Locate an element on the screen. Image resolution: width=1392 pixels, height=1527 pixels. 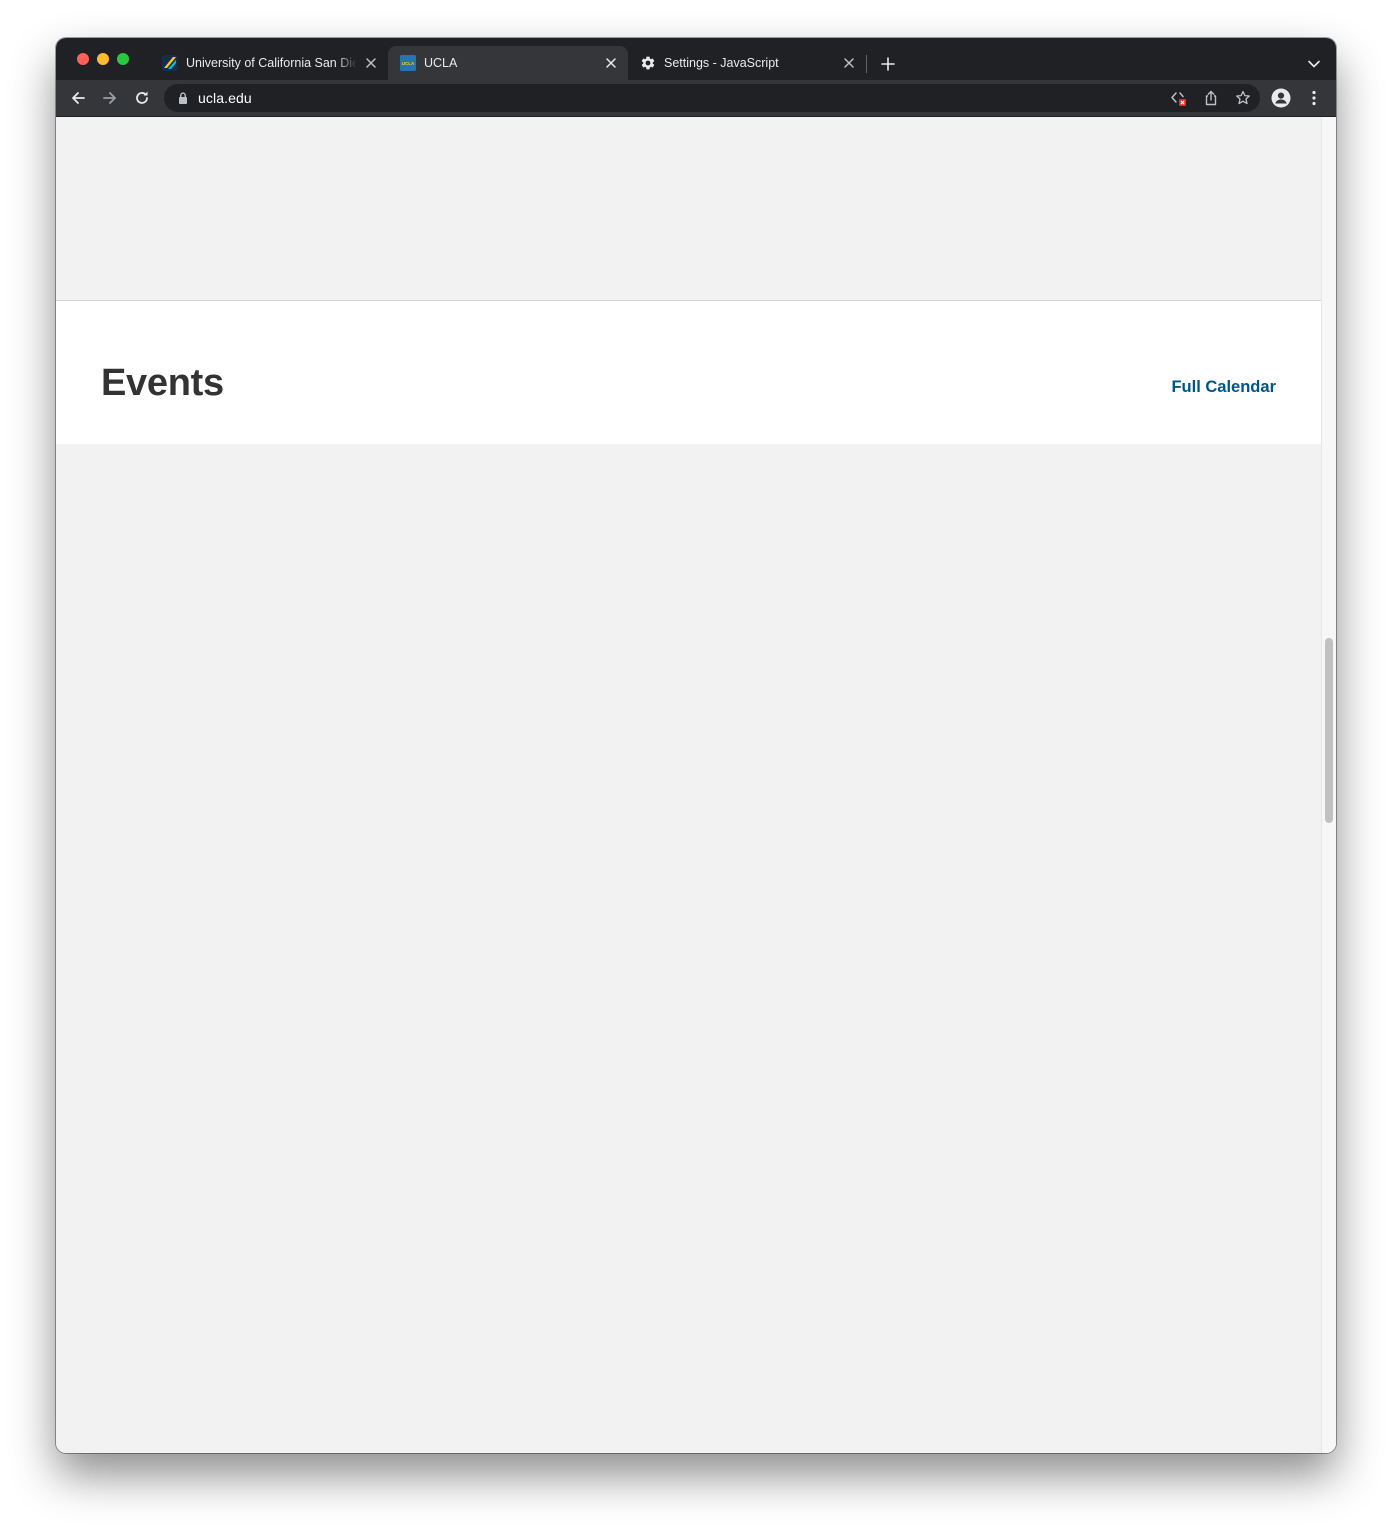
share-icon is located at coordinates (1211, 98).